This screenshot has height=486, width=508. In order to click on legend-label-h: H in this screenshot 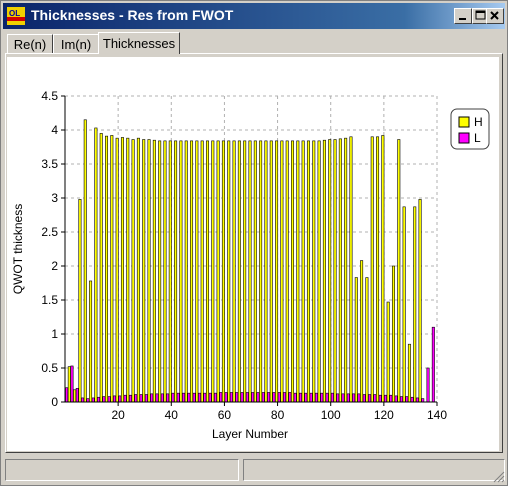, I will do `click(478, 122)`.